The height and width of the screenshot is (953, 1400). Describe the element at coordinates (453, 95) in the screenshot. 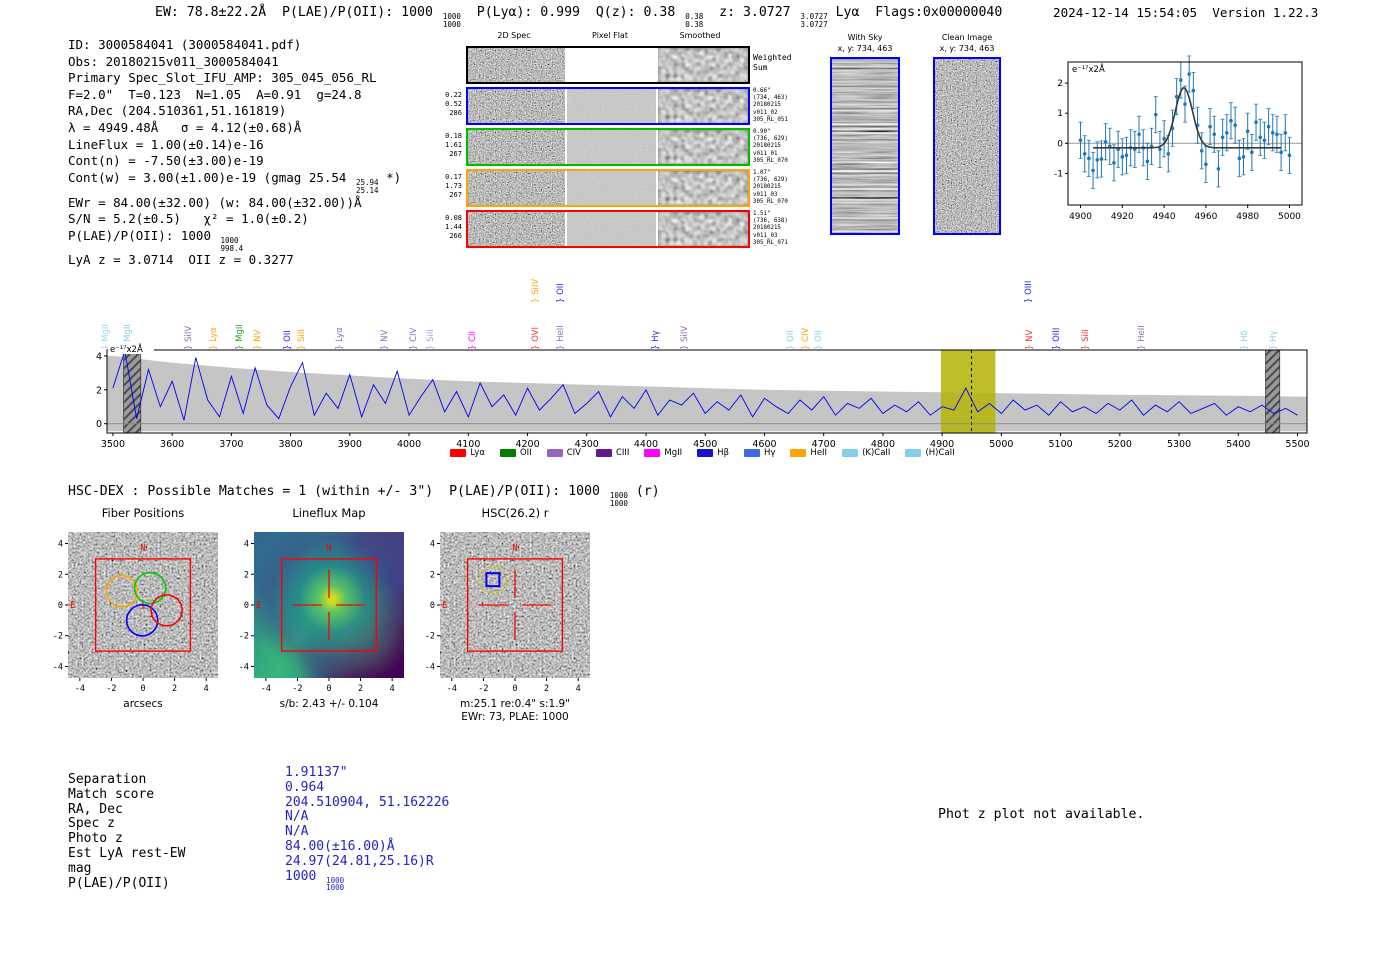

I see `twod-row-left-value: 0.22` at that location.